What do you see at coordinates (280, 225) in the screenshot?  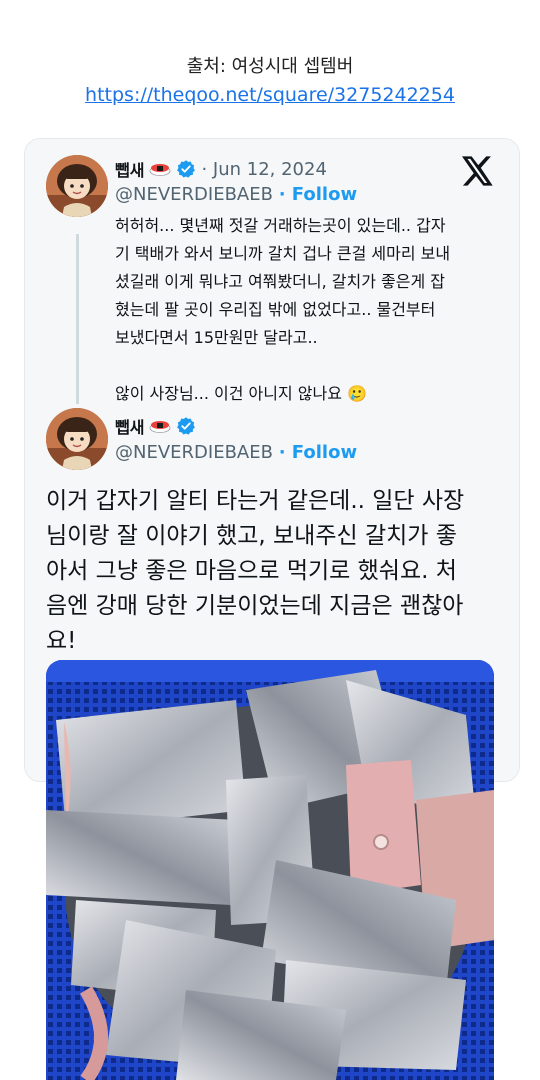 I see `tweet-line: 허허허... 몇년째 젓갈 거래하는곳이 있는데.. 갑자` at bounding box center [280, 225].